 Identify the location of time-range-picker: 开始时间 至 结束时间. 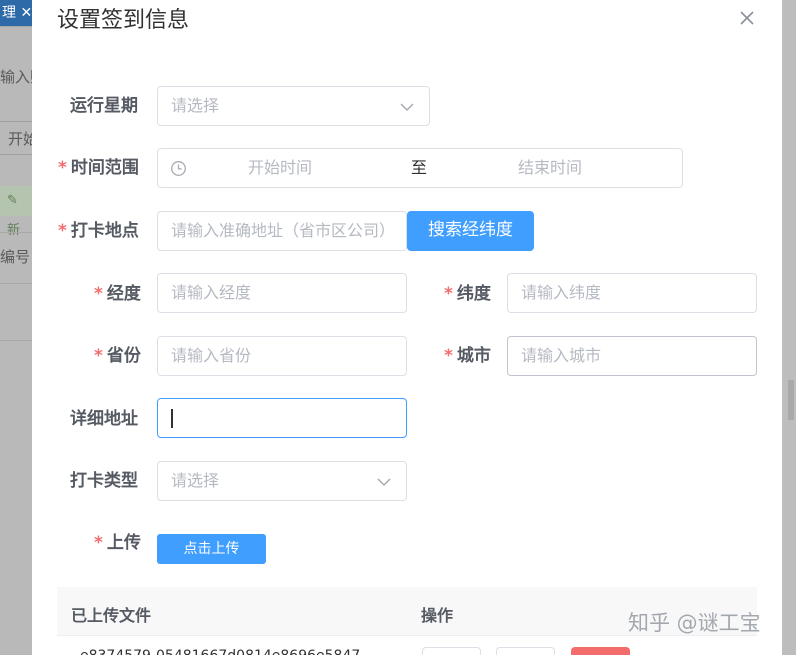
(420, 168).